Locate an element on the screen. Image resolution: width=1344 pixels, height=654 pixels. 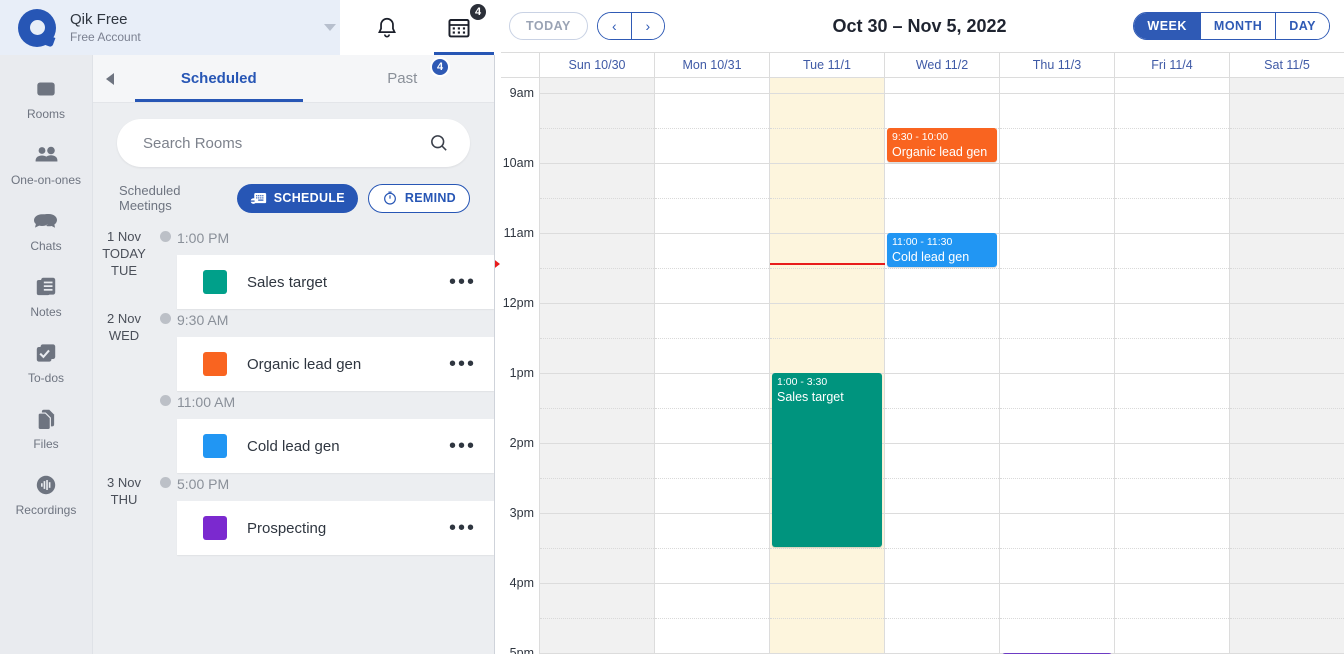
sidebar-item-notes: Notes is located at coordinates (46, 296).